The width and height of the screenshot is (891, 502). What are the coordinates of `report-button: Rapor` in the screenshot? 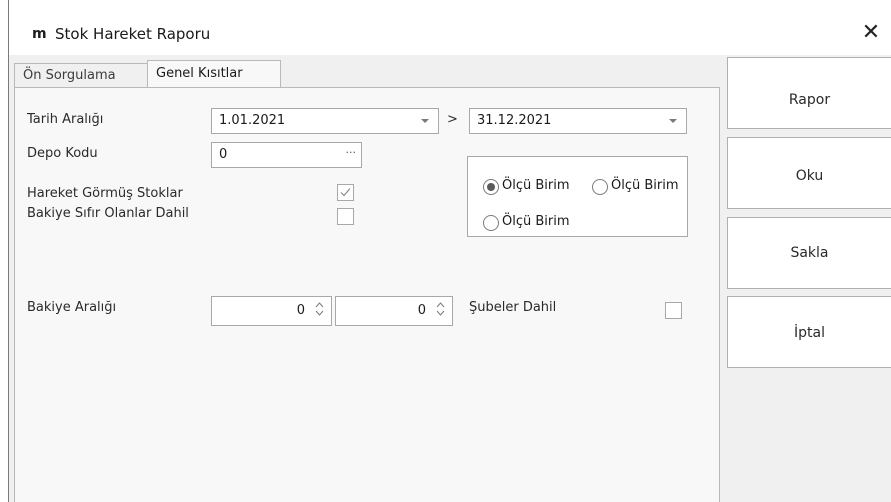 It's located at (809, 93).